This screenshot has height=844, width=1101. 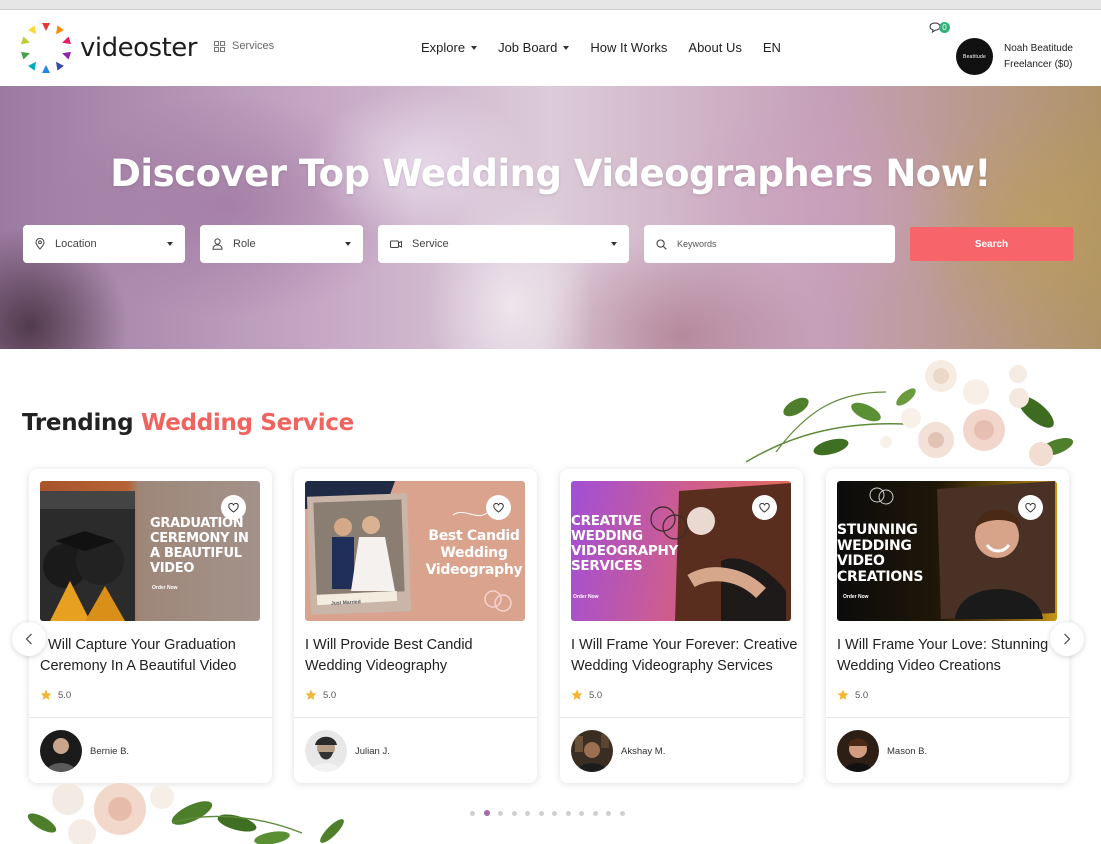 I want to click on seller-name: Mason B., so click(x=907, y=751).